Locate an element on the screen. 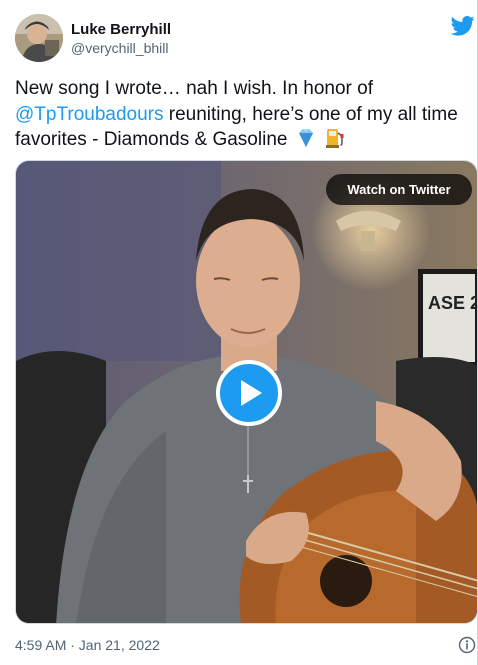 This screenshot has width=478, height=665. tweet-line-3: favorites - Diamonds & Gasoline is located at coordinates (246, 140).